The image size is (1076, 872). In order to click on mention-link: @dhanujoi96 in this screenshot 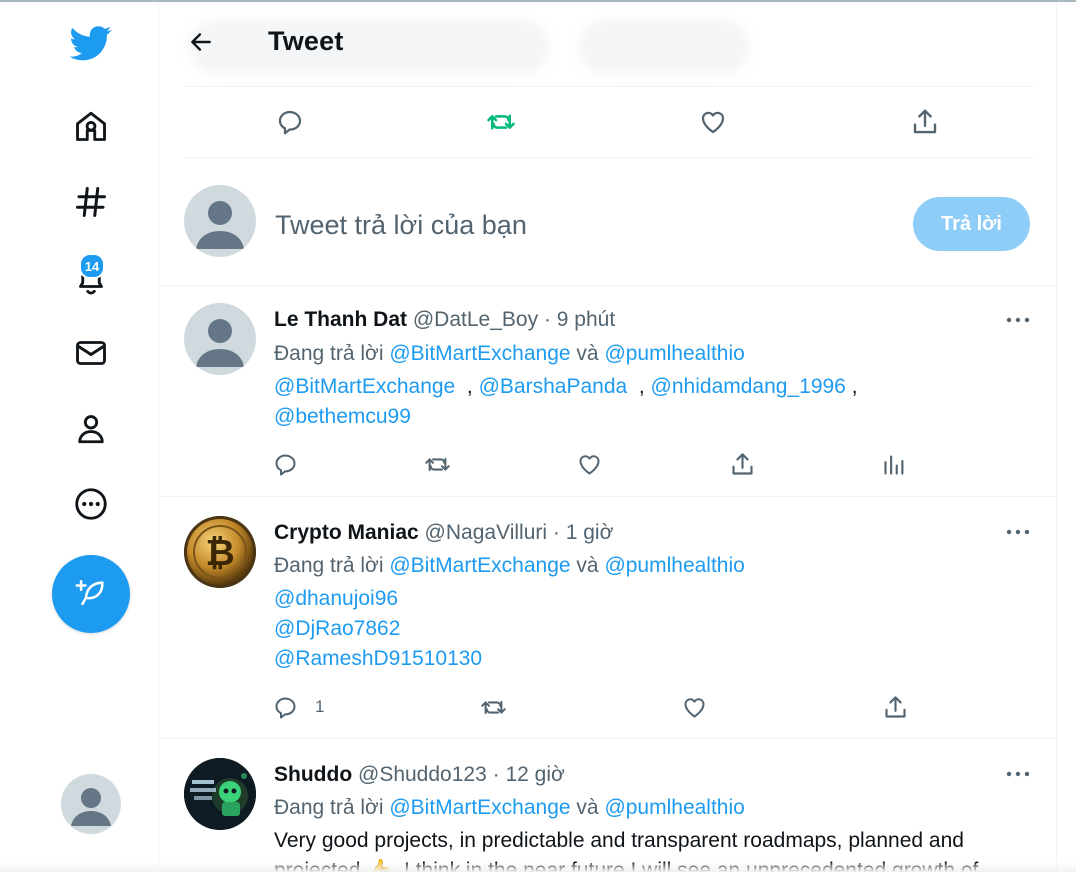, I will do `click(336, 598)`.